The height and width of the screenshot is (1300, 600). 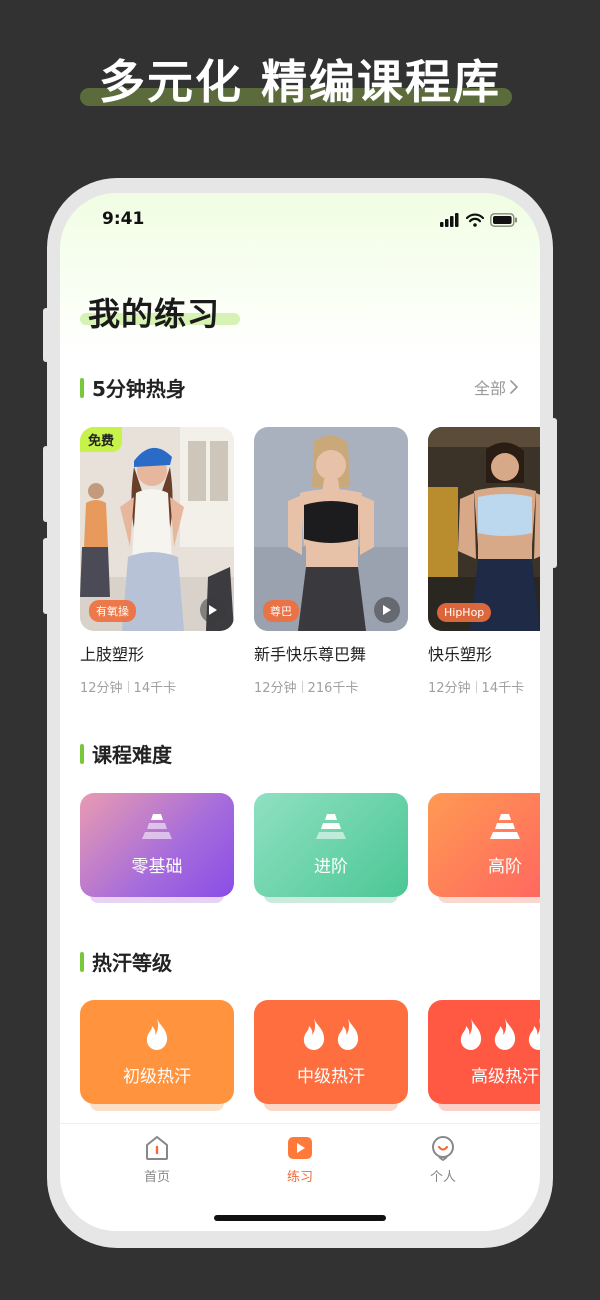 I want to click on tab-practice: 练习, so click(x=300, y=1159).